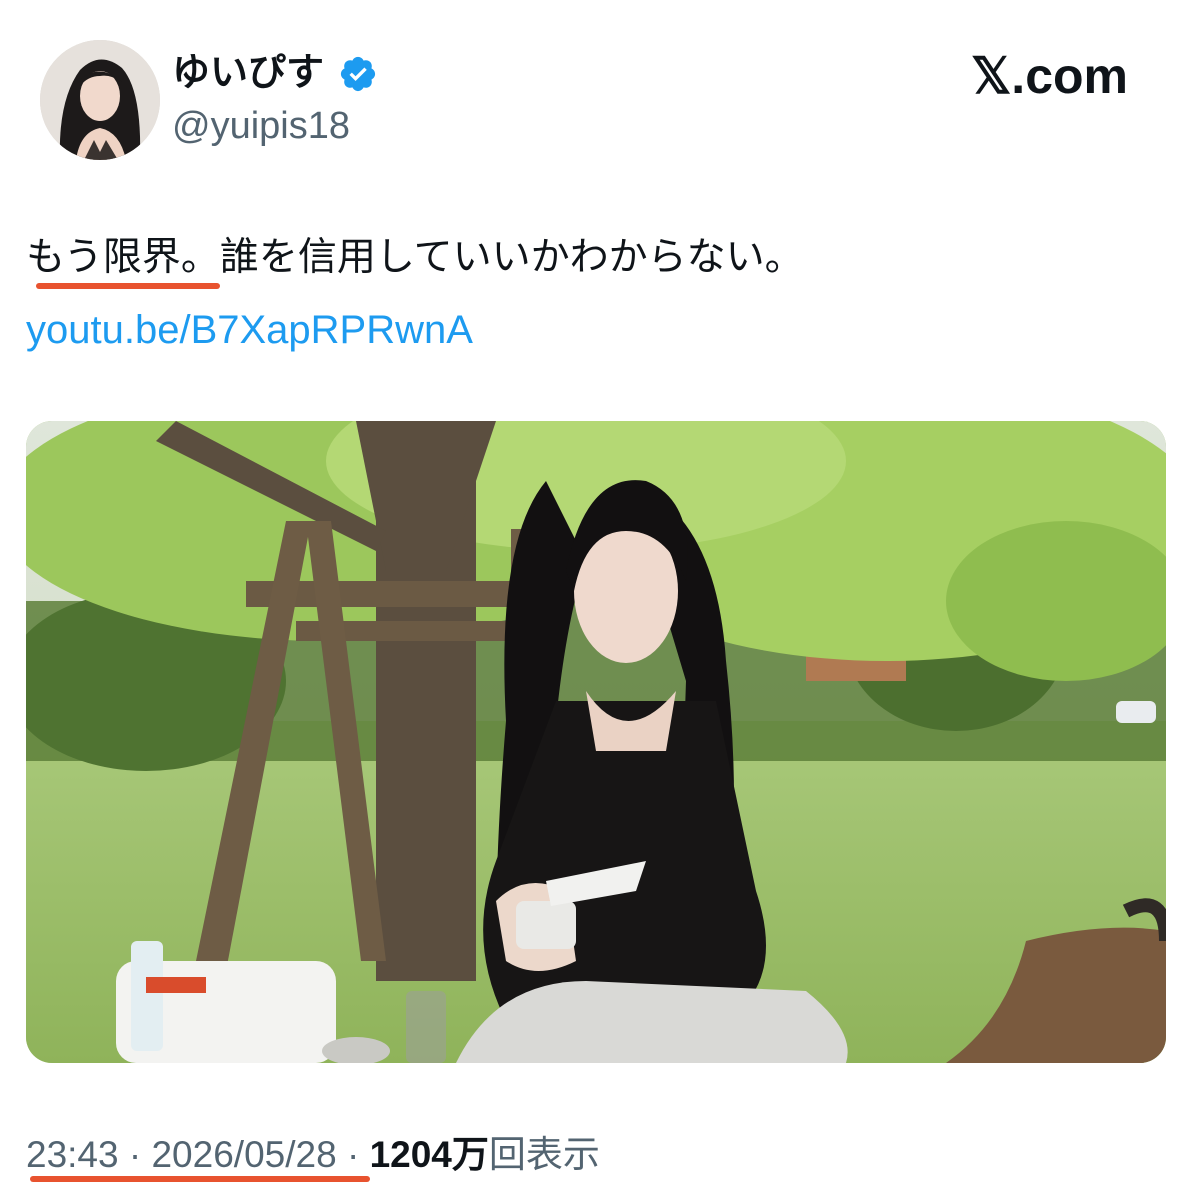 The height and width of the screenshot is (1200, 1190). What do you see at coordinates (415, 257) in the screenshot?
I see `tweet-text: もう限界。誰を信用していいかわからない。` at bounding box center [415, 257].